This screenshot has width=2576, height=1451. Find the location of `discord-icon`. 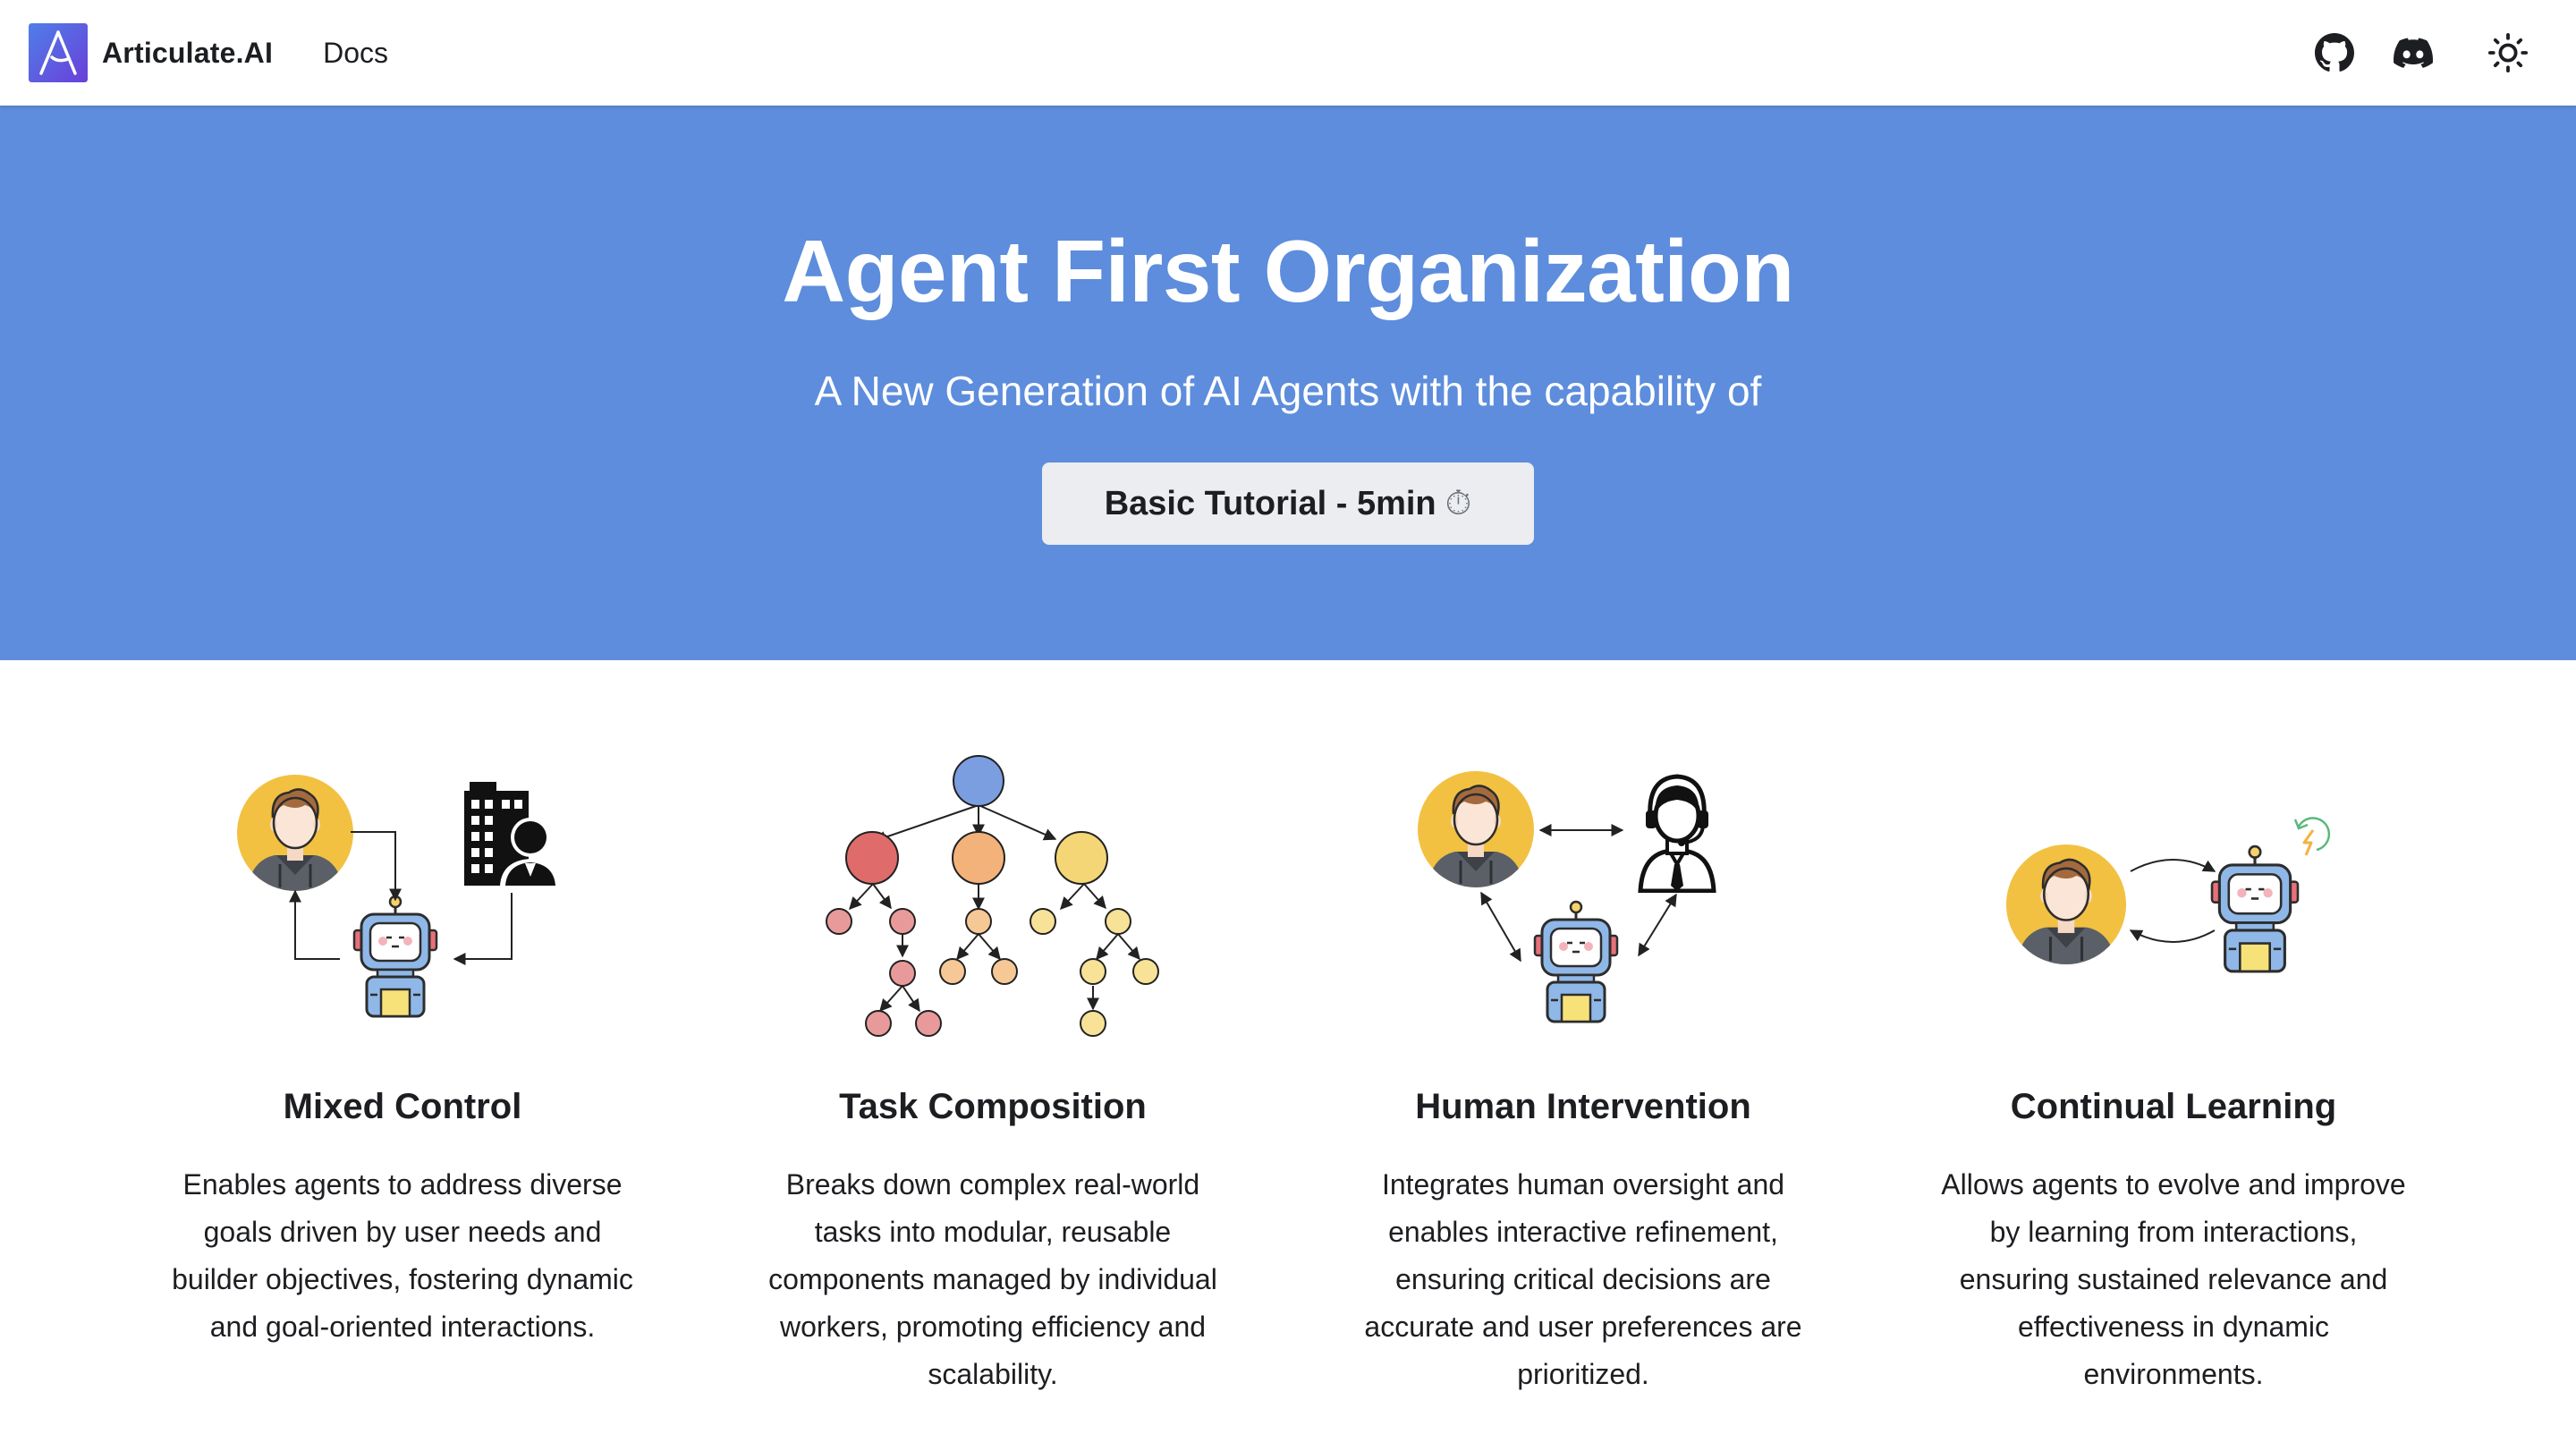

discord-icon is located at coordinates (2413, 53).